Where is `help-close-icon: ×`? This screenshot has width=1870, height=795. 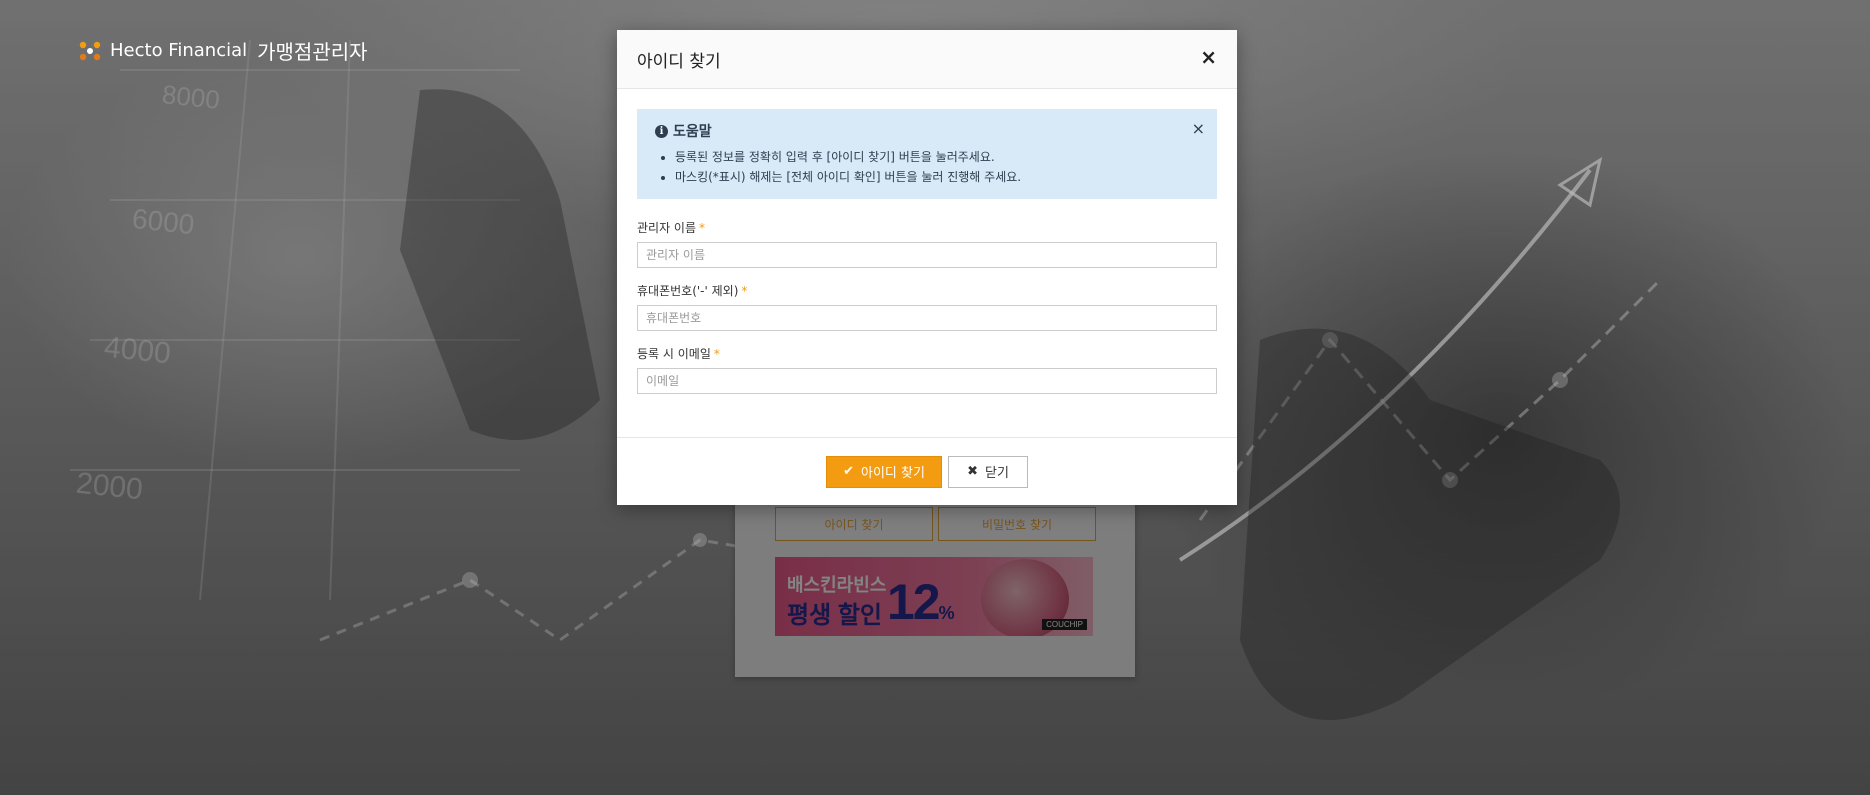
help-close-icon: × is located at coordinates (1198, 128).